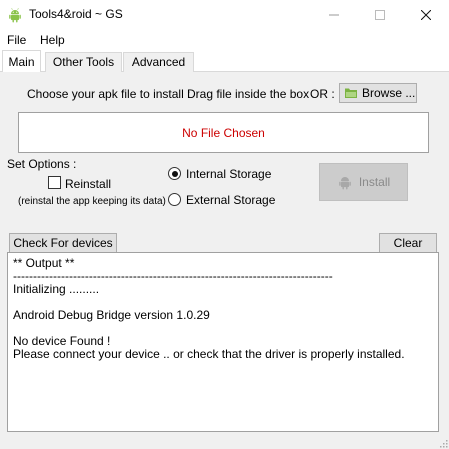 The height and width of the screenshot is (449, 449). I want to click on install-label: Install, so click(374, 182).